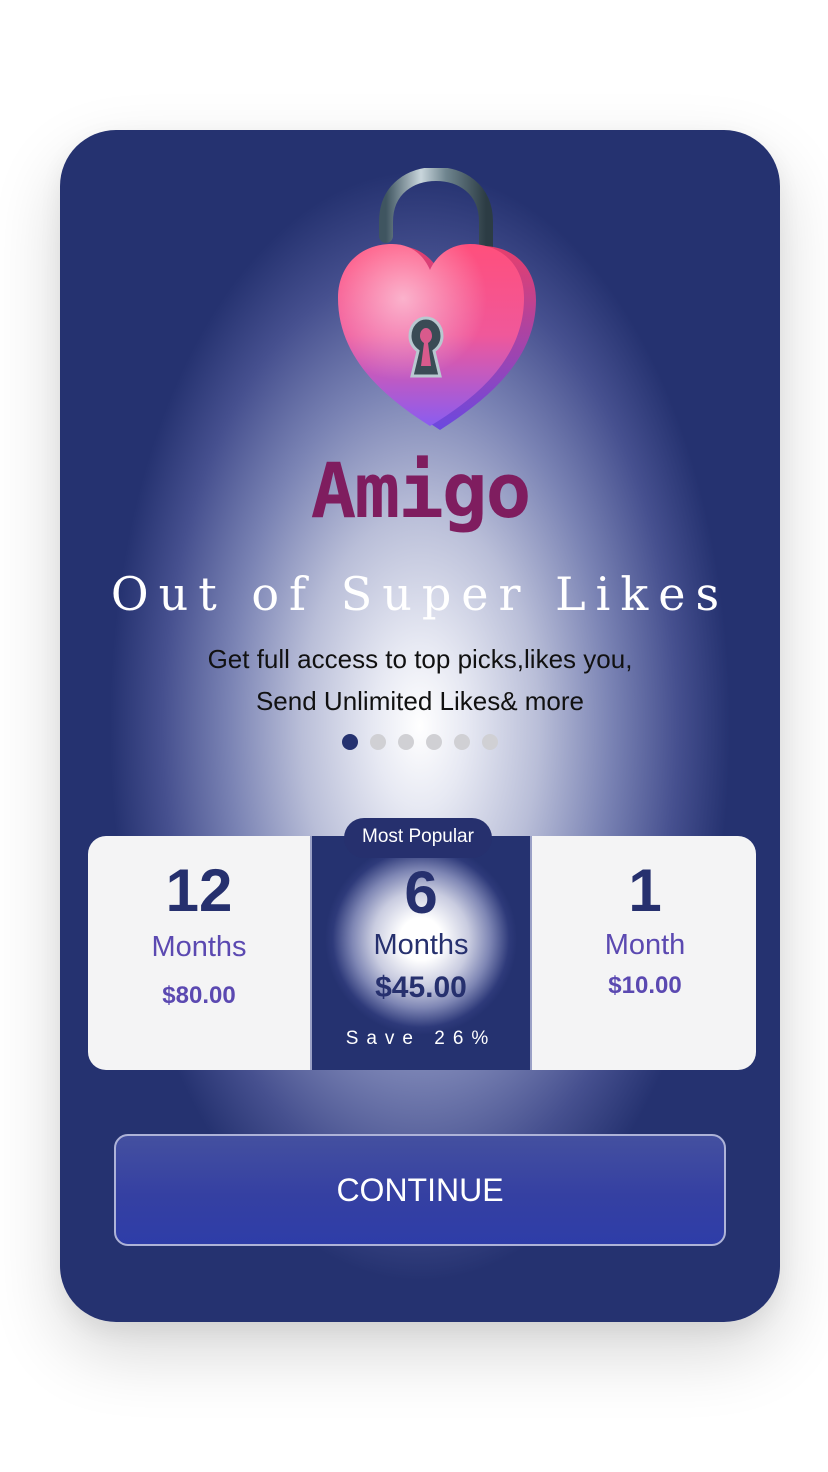 The width and height of the screenshot is (828, 1472). What do you see at coordinates (421, 987) in the screenshot?
I see `plan-price: $45.00` at bounding box center [421, 987].